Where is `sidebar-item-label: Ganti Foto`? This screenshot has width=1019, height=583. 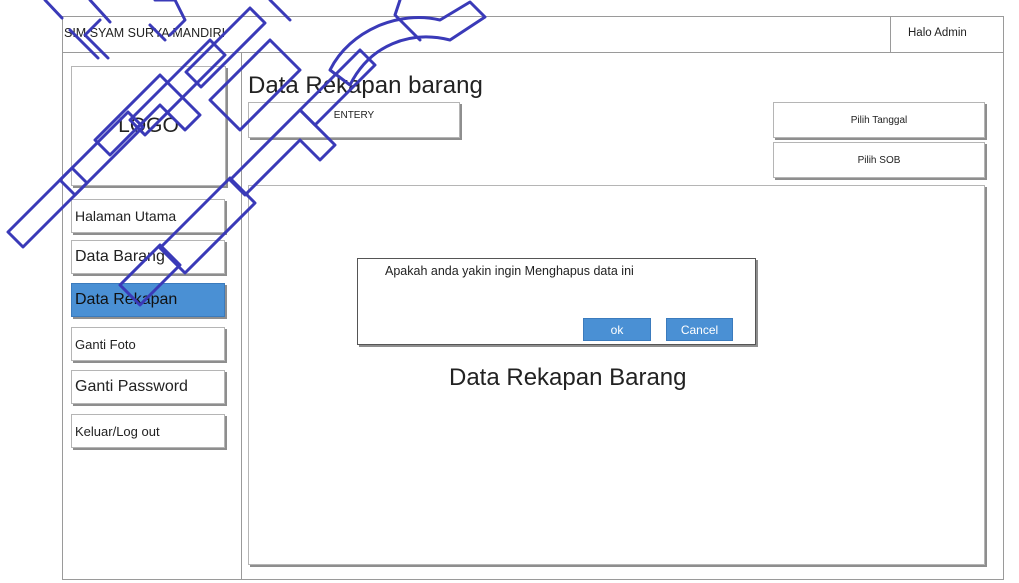
sidebar-item-label: Ganti Foto is located at coordinates (105, 344).